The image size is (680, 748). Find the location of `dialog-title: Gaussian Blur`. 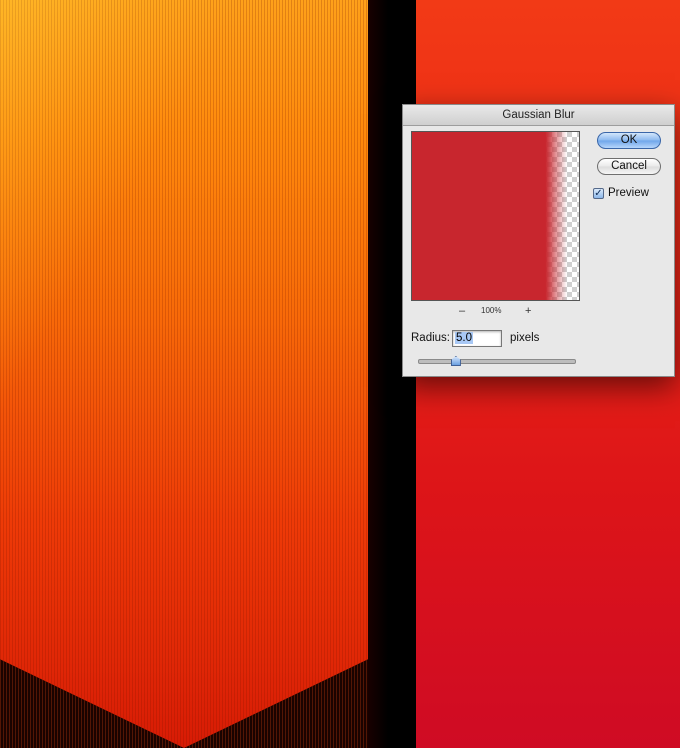

dialog-title: Gaussian Blur is located at coordinates (538, 115).